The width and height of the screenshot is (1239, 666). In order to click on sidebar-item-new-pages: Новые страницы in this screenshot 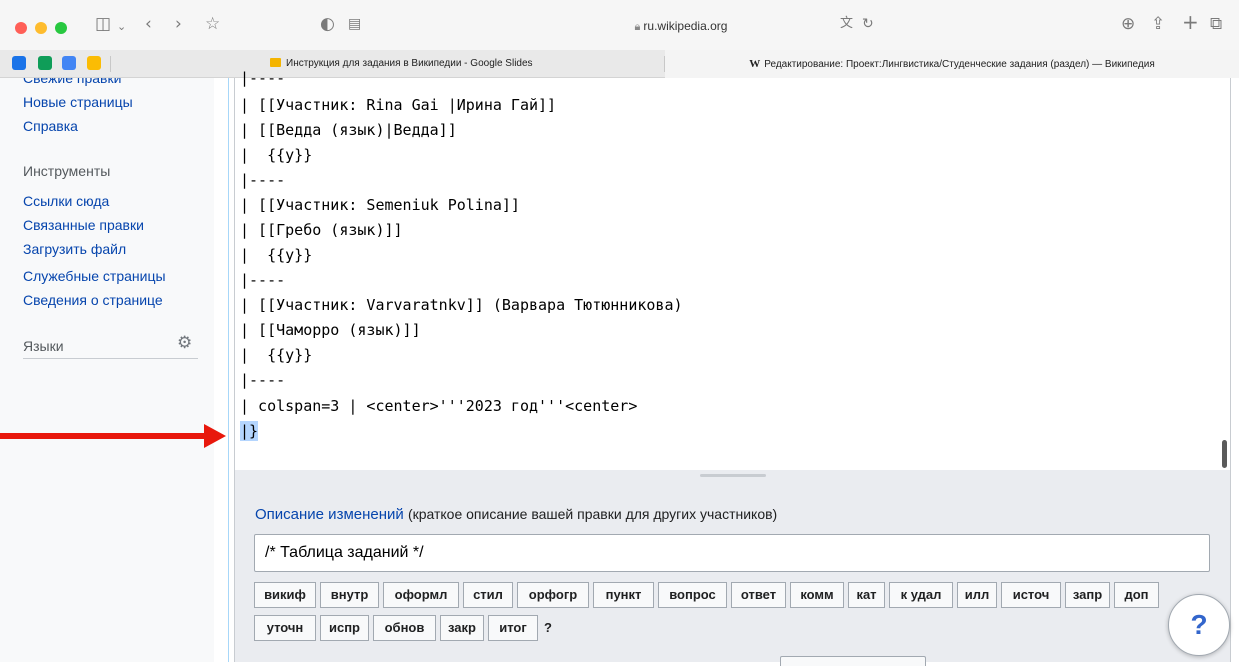, I will do `click(78, 102)`.